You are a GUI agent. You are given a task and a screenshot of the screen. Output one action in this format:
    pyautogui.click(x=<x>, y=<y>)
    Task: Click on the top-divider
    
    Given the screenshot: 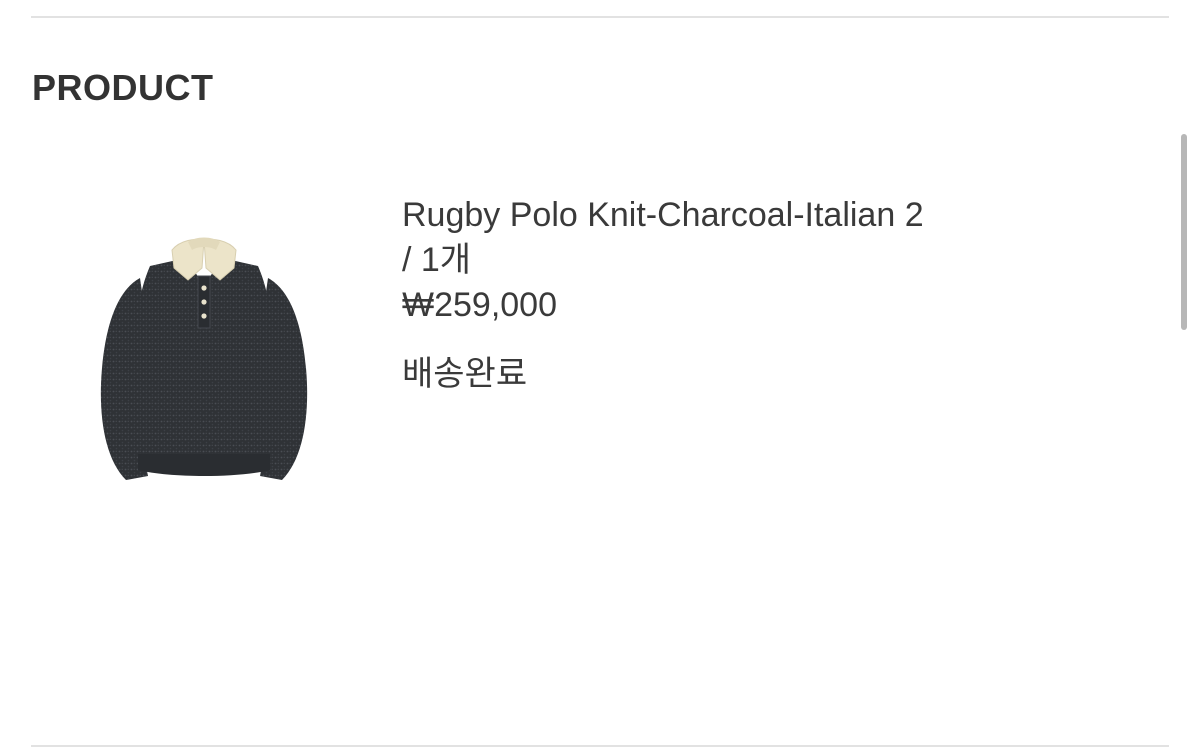 What is the action you would take?
    pyautogui.click(x=600, y=17)
    